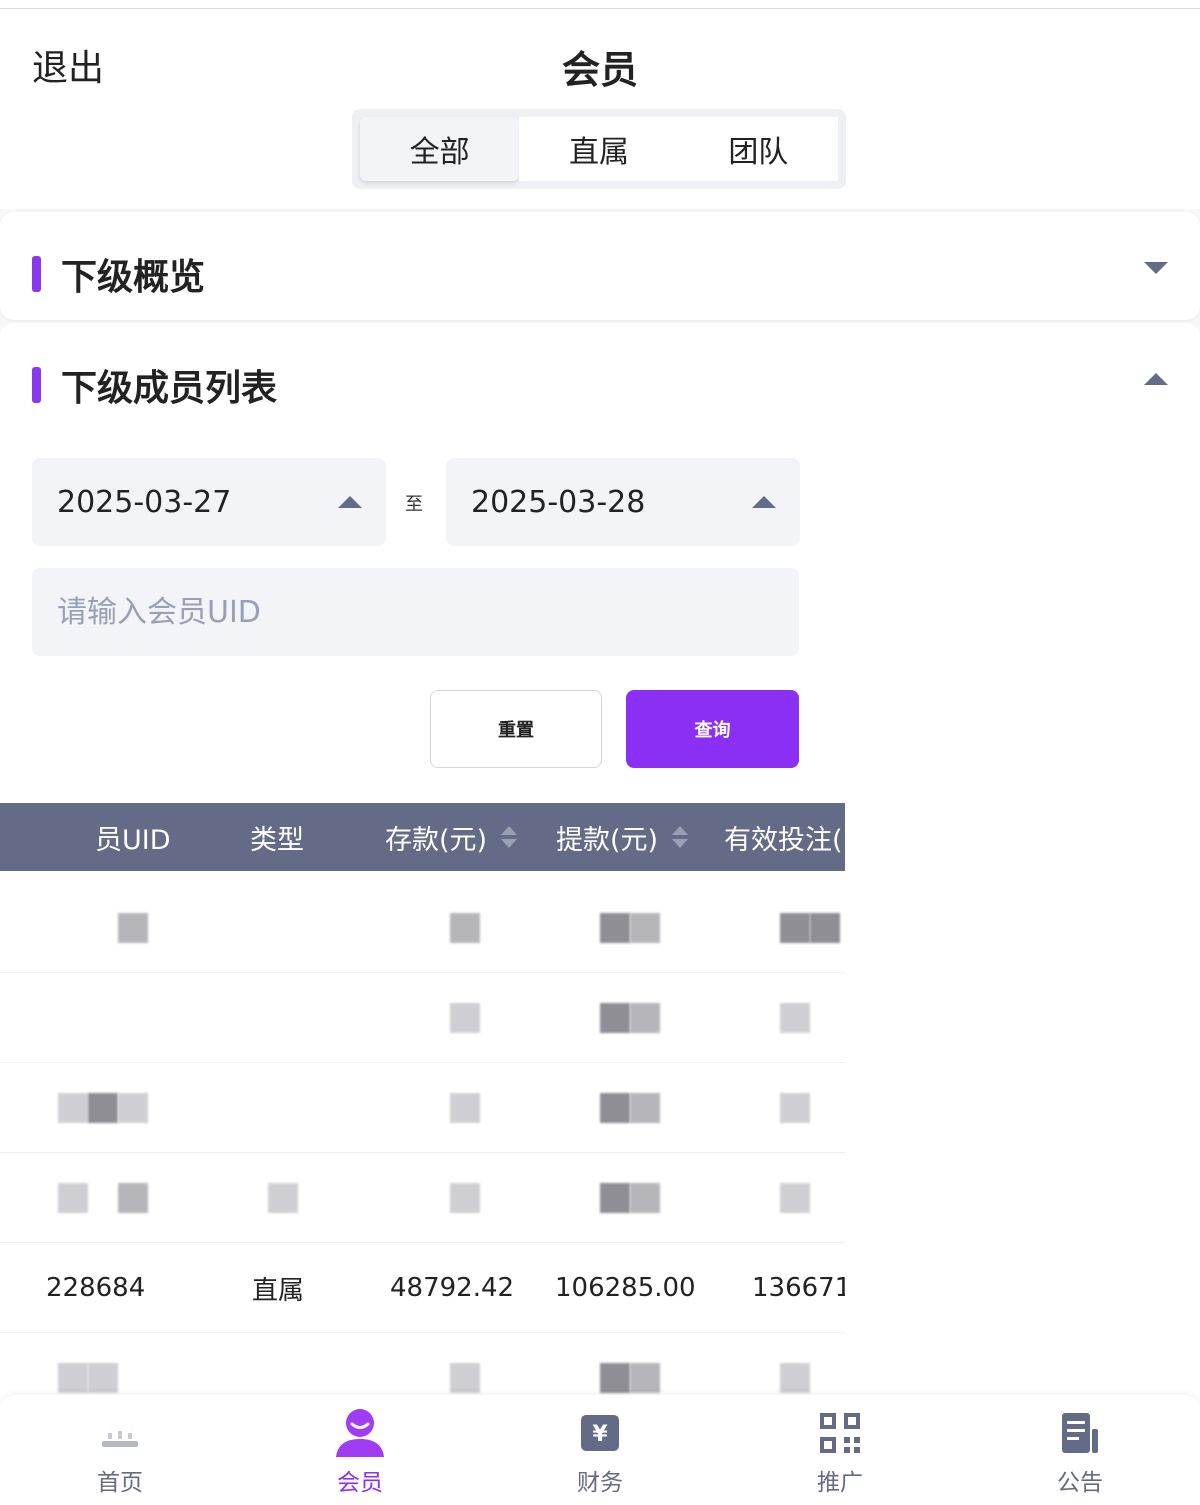  I want to click on col-deposit: 存款(元), so click(451, 837).